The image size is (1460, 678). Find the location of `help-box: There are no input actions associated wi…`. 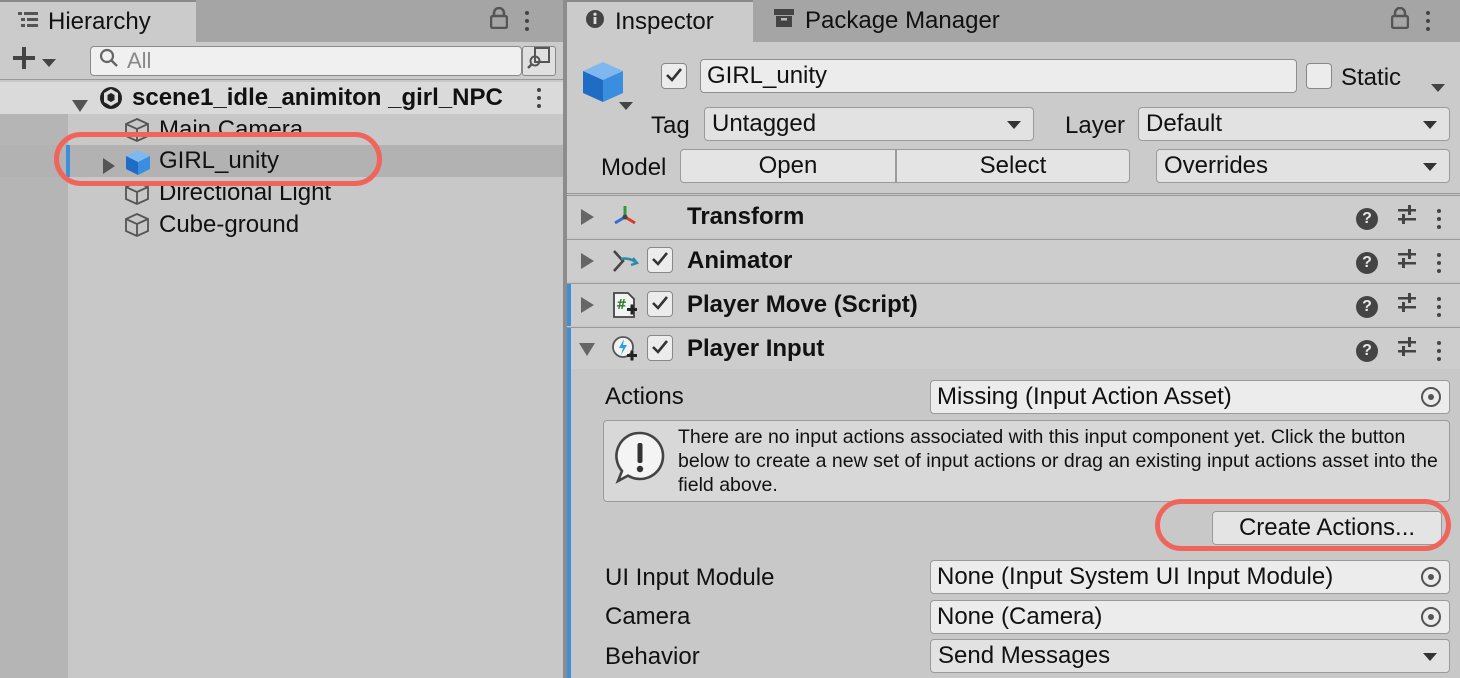

help-box: There are no input actions associated wi… is located at coordinates (1026, 461).